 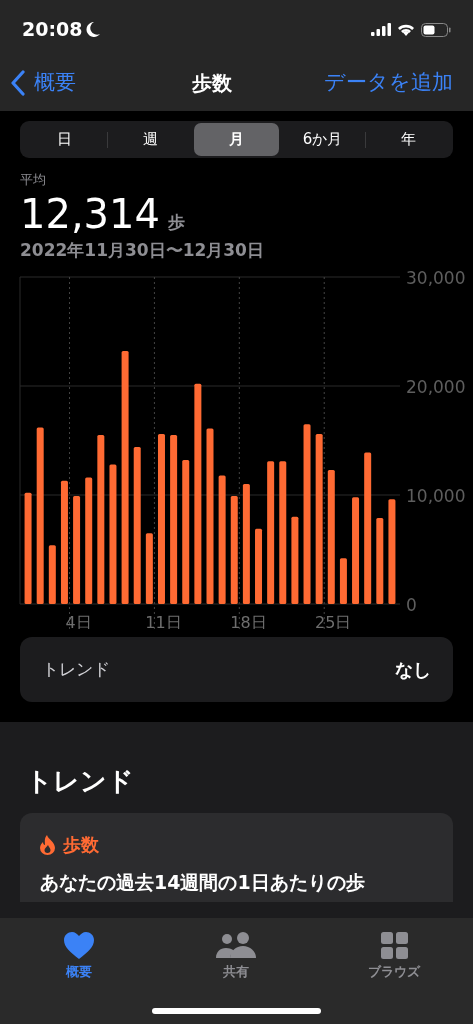 I want to click on trend-value: なし, so click(x=413, y=670).